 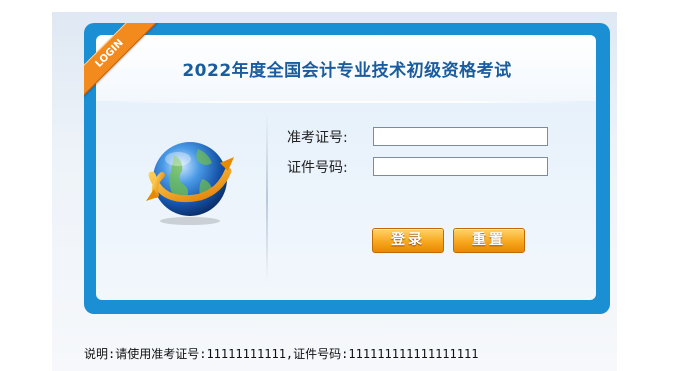 What do you see at coordinates (317, 168) in the screenshot?
I see `id-number-label: 证件号码:` at bounding box center [317, 168].